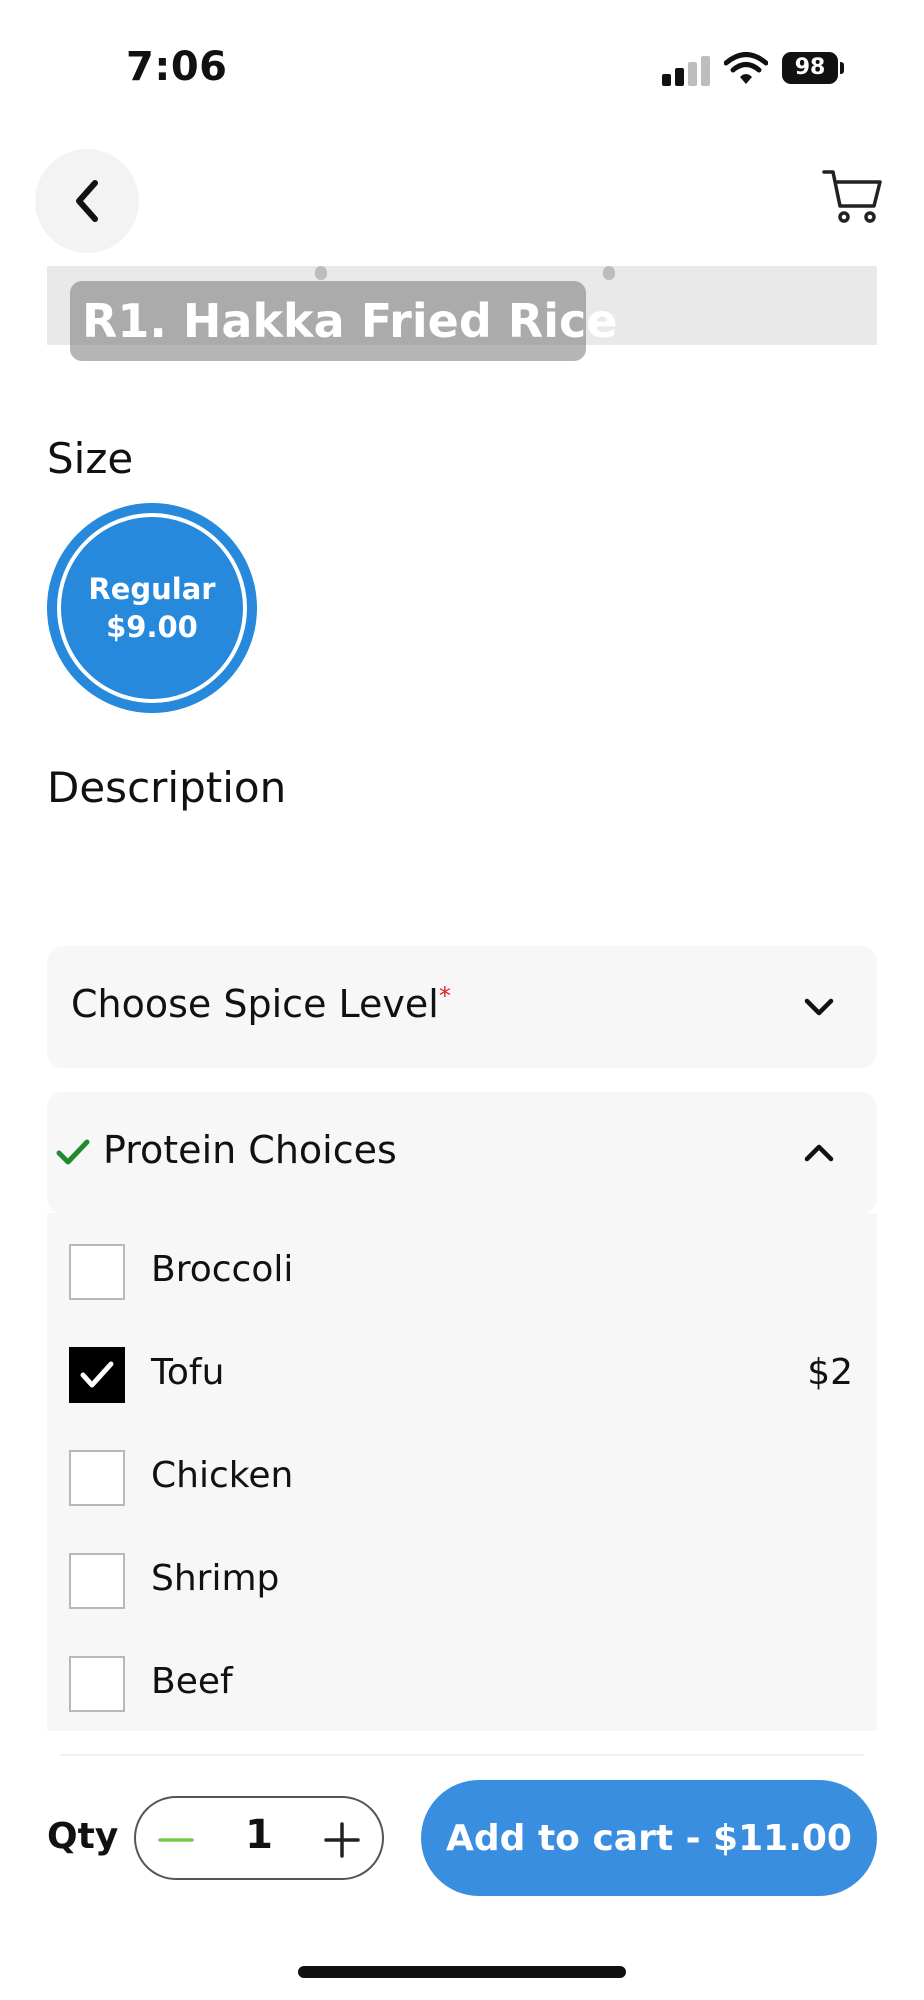 The height and width of the screenshot is (2000, 924). Describe the element at coordinates (462, 1480) in the screenshot. I see `option-row-chicken: Chicken` at that location.